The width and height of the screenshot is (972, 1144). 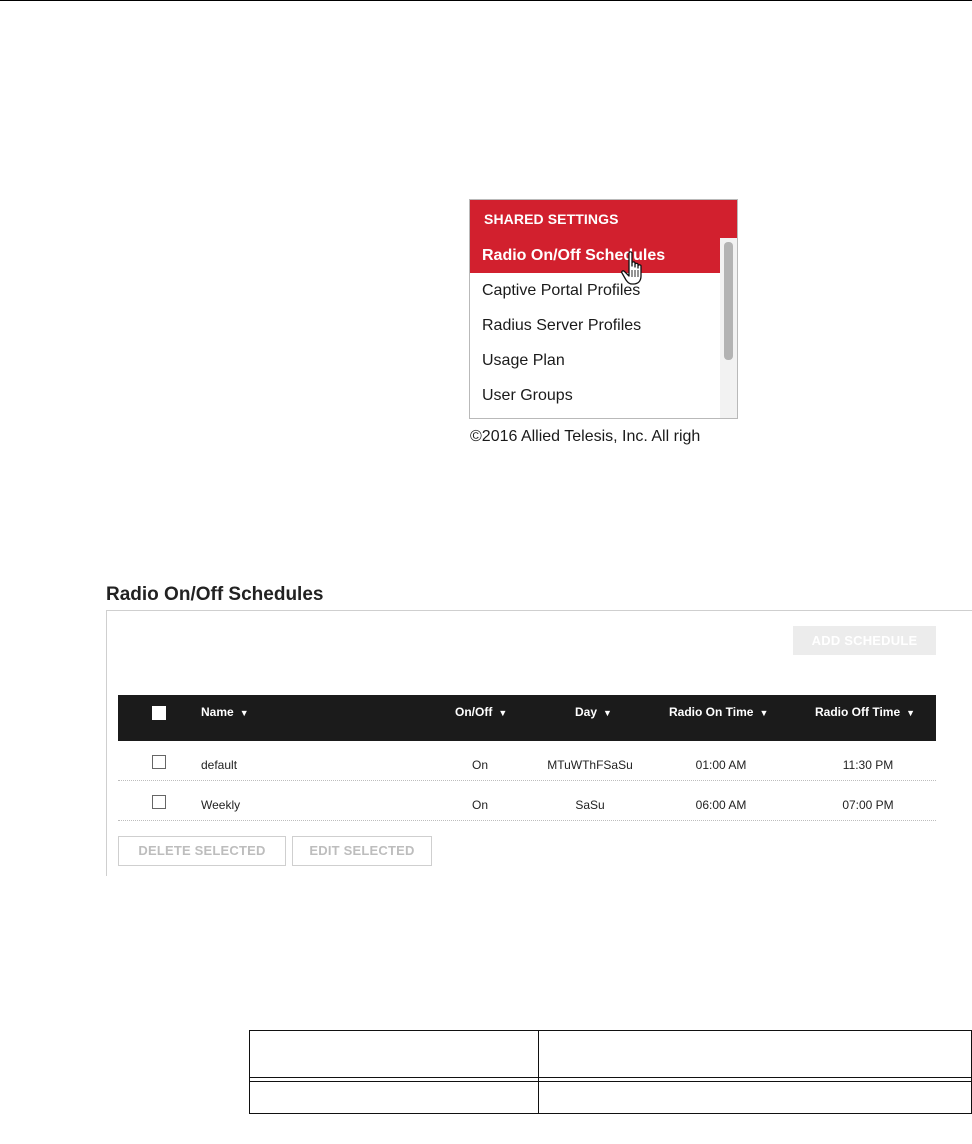 I want to click on menu-item-radio-schedules: Radio On/Off Schedules, so click(x=595, y=255).